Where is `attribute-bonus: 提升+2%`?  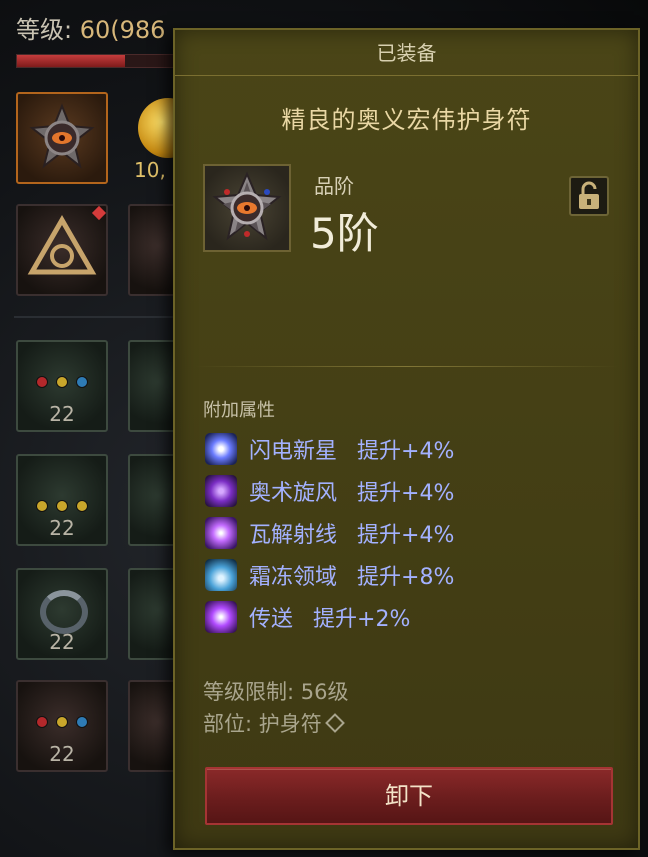
attribute-bonus: 提升+2% is located at coordinates (362, 619).